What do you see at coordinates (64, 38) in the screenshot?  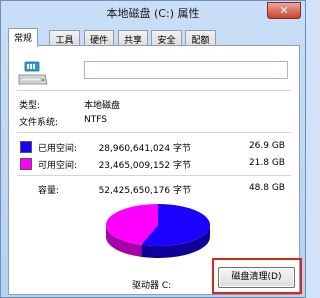 I see `tab-tools: 工具` at bounding box center [64, 38].